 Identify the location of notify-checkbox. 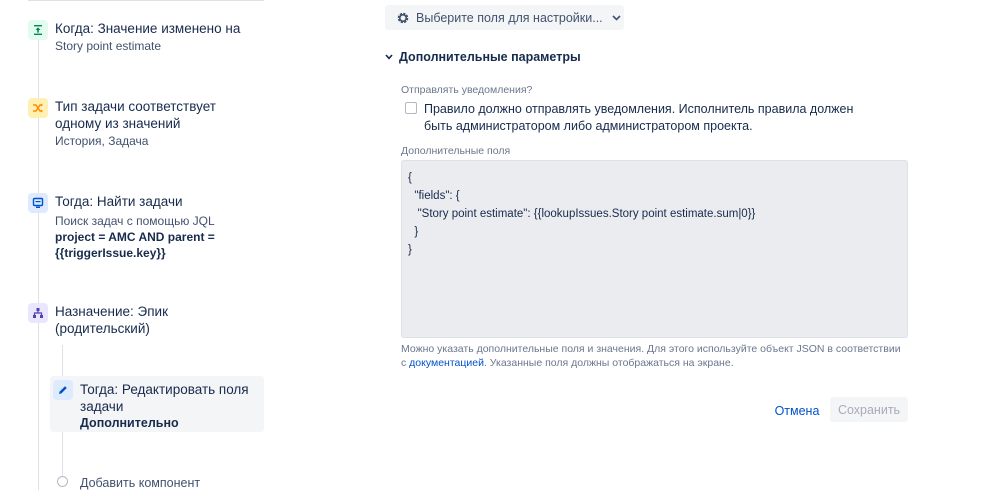
(411, 108).